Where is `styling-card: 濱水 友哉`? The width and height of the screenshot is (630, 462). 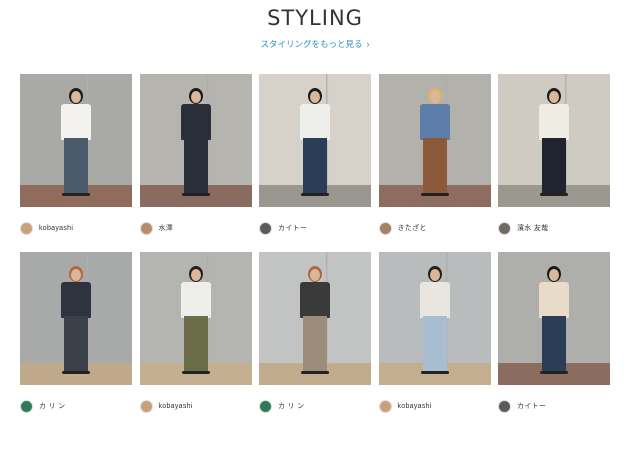 styling-card: 濱水 友哉 is located at coordinates (554, 163).